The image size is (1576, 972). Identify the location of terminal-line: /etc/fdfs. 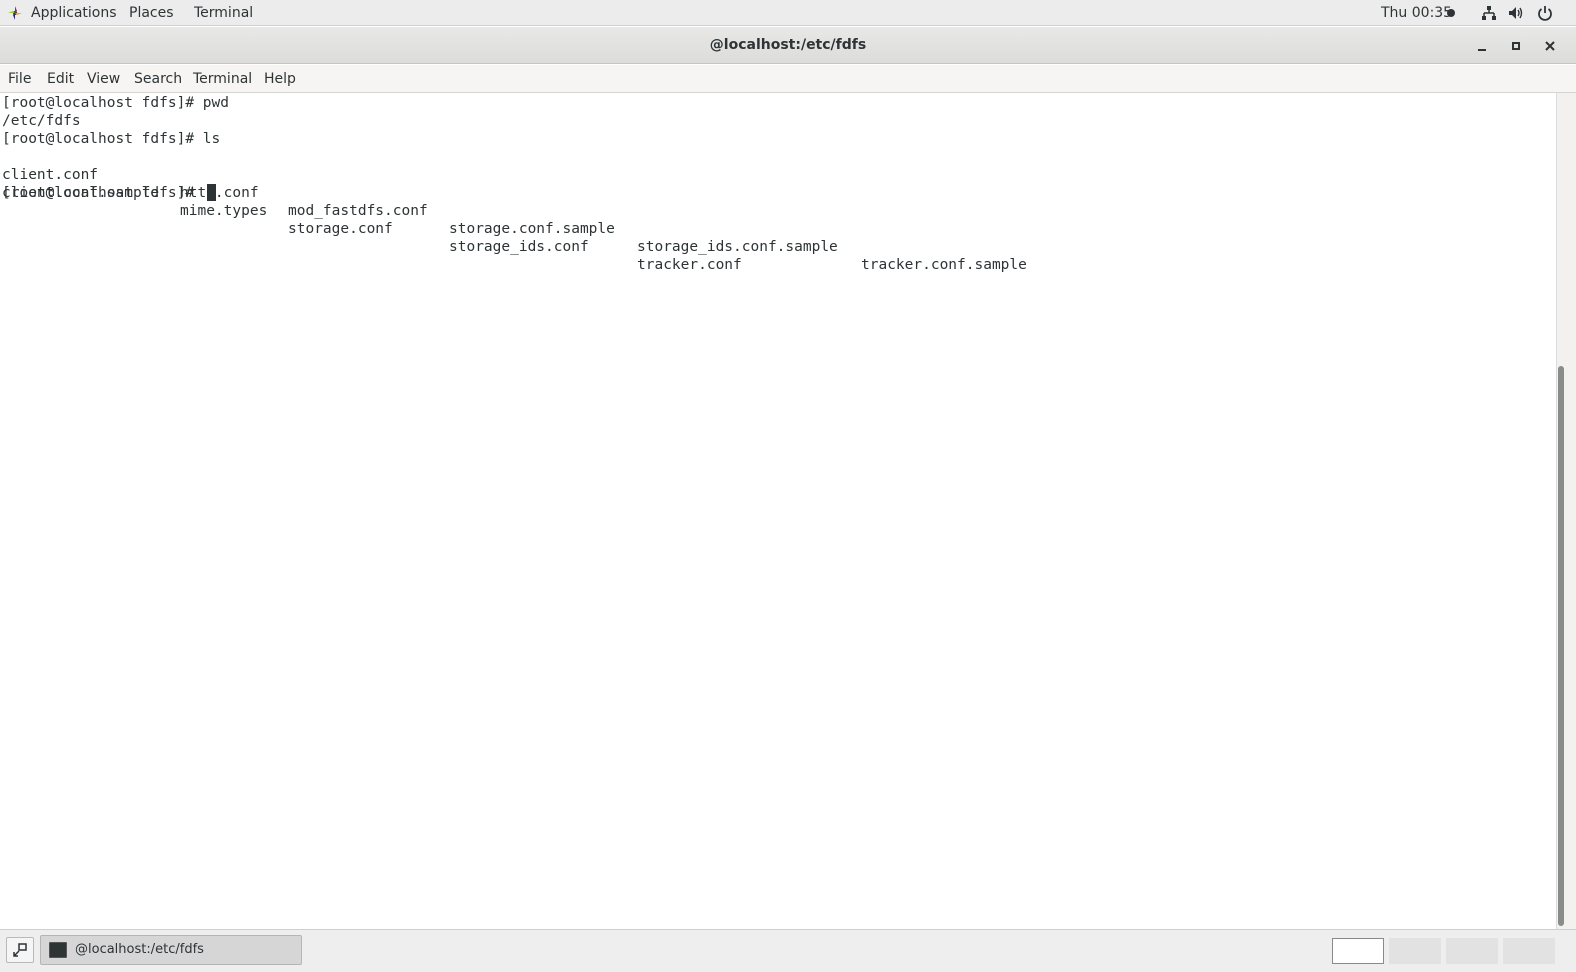
(41, 121).